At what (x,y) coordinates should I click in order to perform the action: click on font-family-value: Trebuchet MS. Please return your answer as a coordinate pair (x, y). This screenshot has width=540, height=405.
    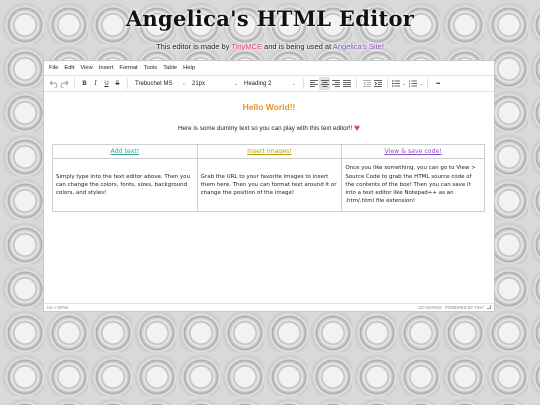
    Looking at the image, I should click on (154, 83).